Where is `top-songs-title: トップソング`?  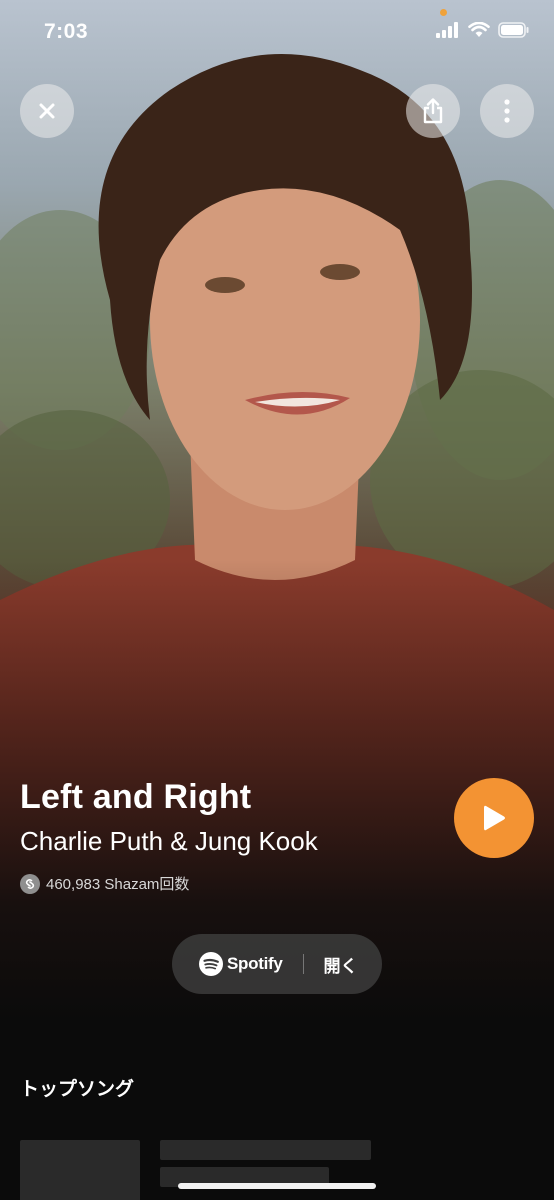 top-songs-title: トップソング is located at coordinates (77, 1089).